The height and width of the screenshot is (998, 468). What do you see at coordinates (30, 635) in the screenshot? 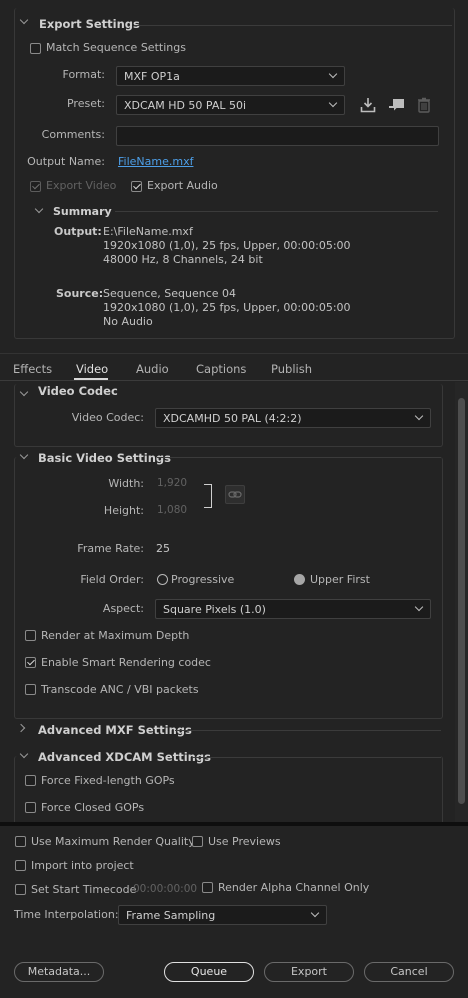
I see `render-max-depth-checkbox` at bounding box center [30, 635].